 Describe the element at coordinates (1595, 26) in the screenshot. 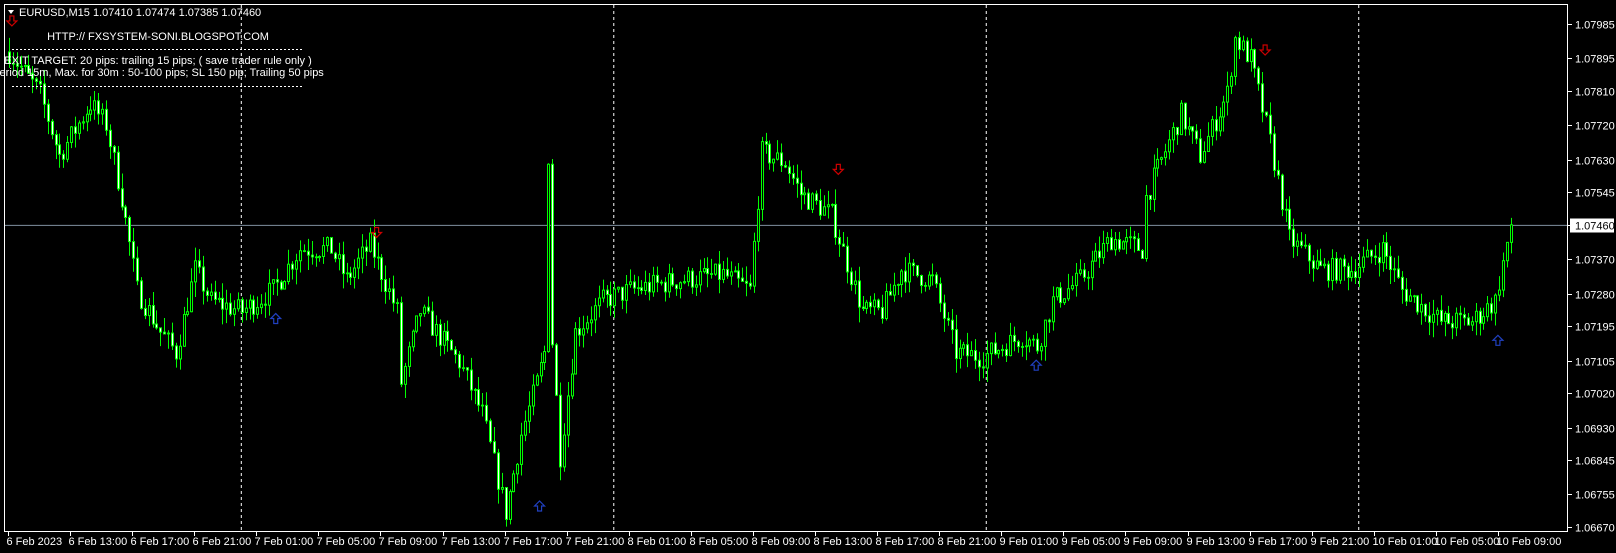

I see `price-label: 1.07985` at that location.